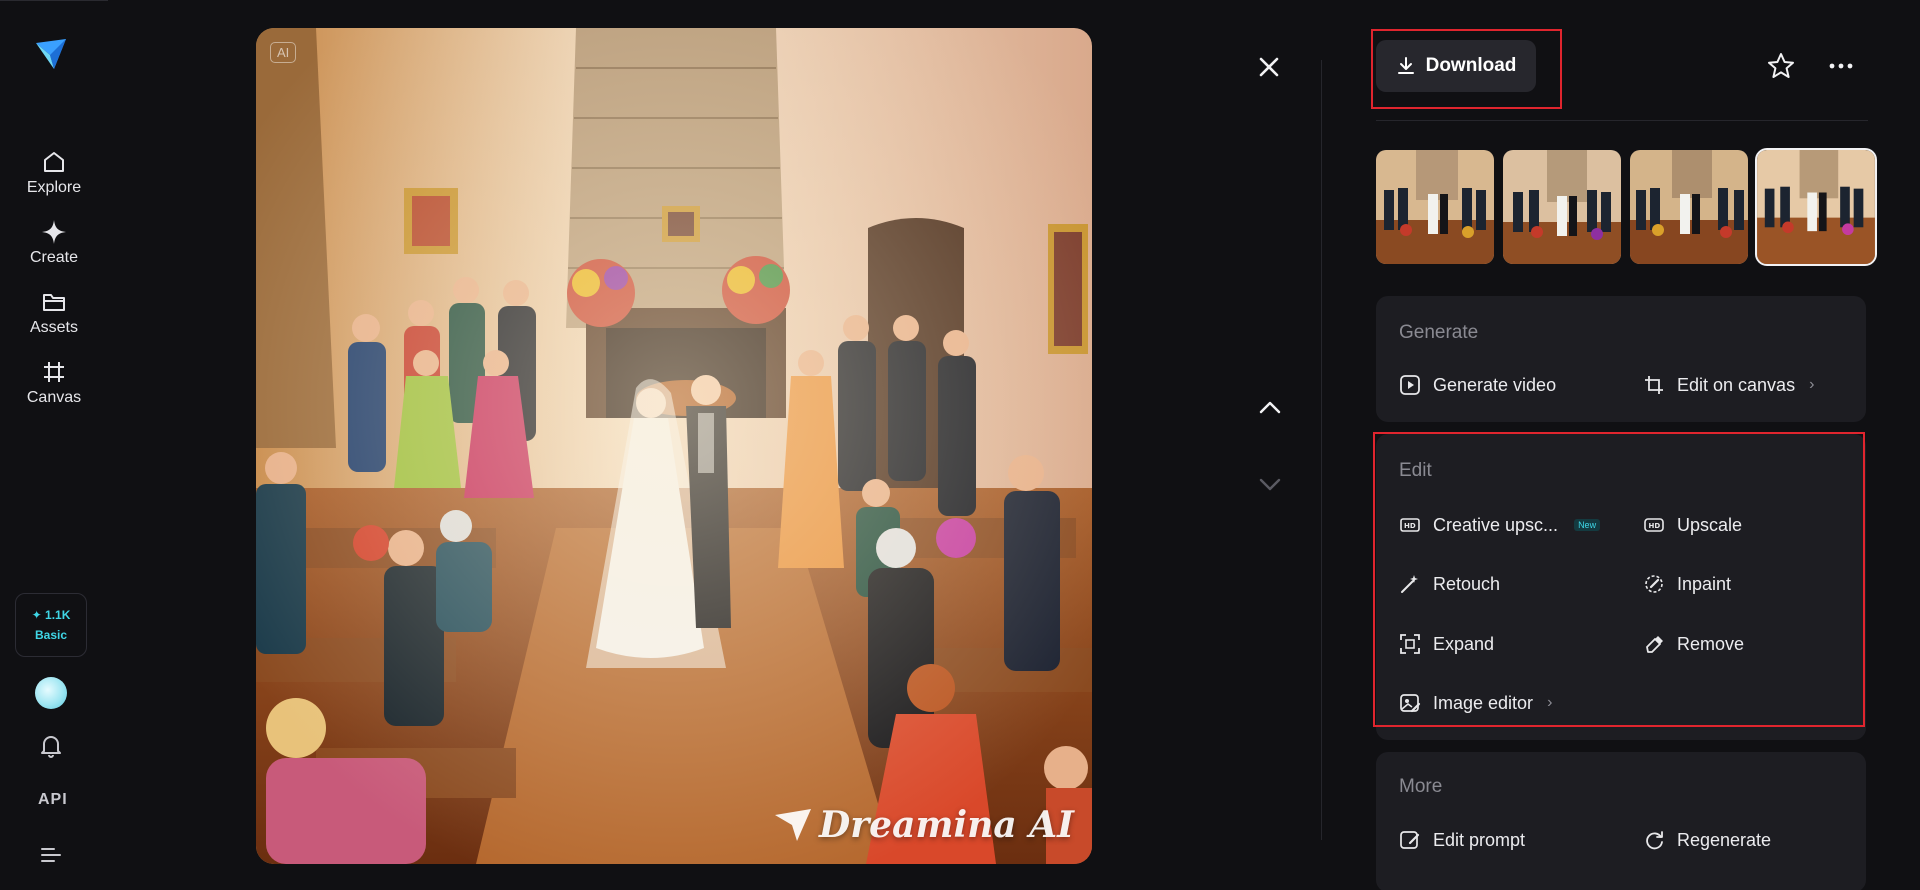 This screenshot has width=1920, height=890. I want to click on edit-prompt-button: Edit prompt, so click(1462, 840).